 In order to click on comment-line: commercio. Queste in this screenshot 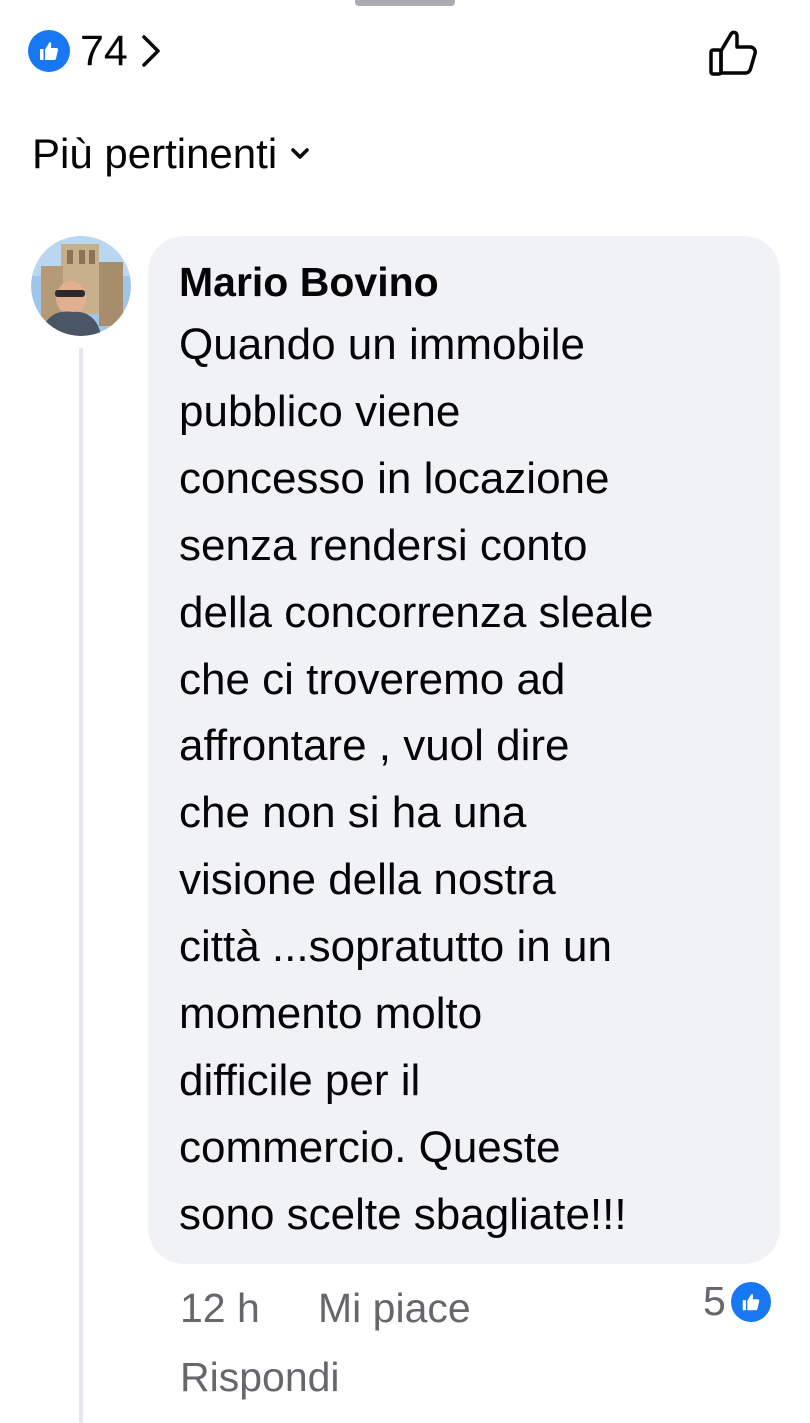, I will do `click(370, 1147)`.